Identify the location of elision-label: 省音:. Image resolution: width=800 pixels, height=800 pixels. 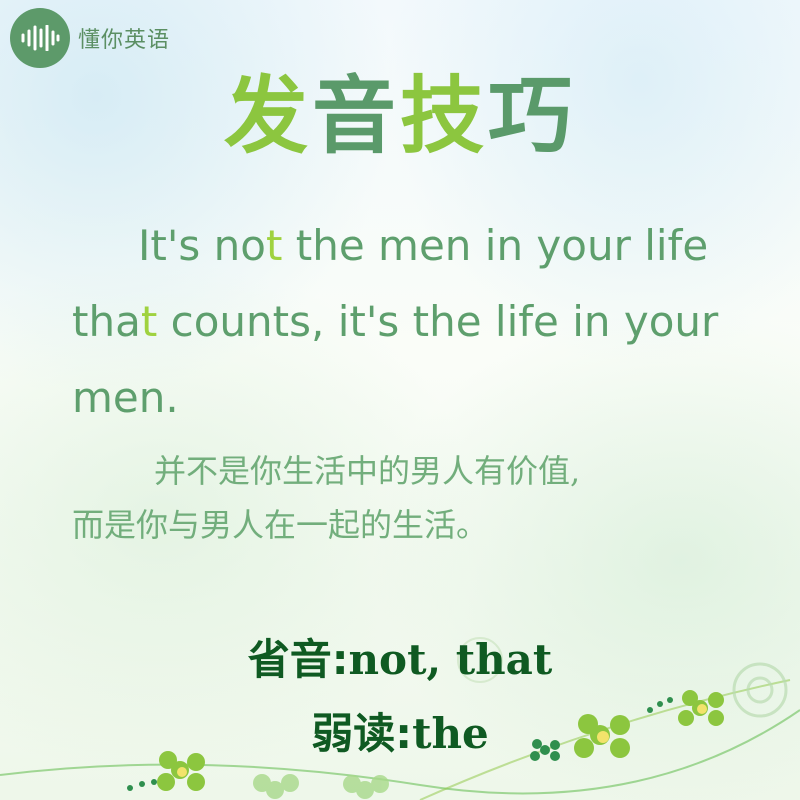
(298, 659).